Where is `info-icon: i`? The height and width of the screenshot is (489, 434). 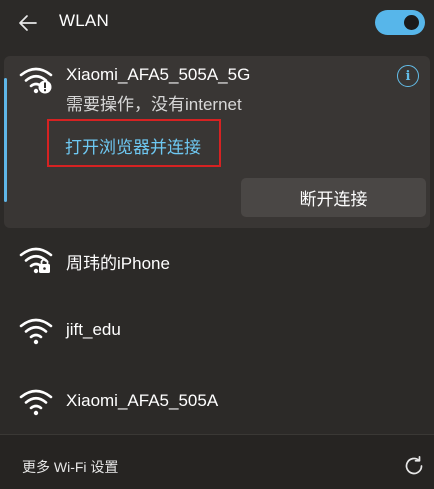
info-icon: i is located at coordinates (408, 76).